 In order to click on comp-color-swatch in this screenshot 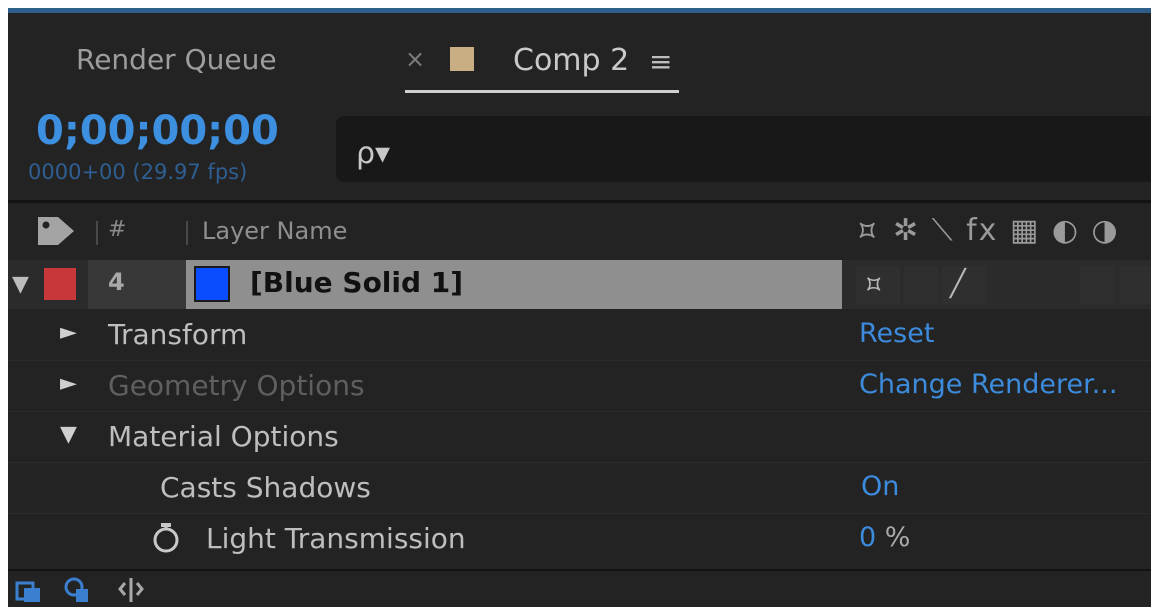, I will do `click(462, 59)`.